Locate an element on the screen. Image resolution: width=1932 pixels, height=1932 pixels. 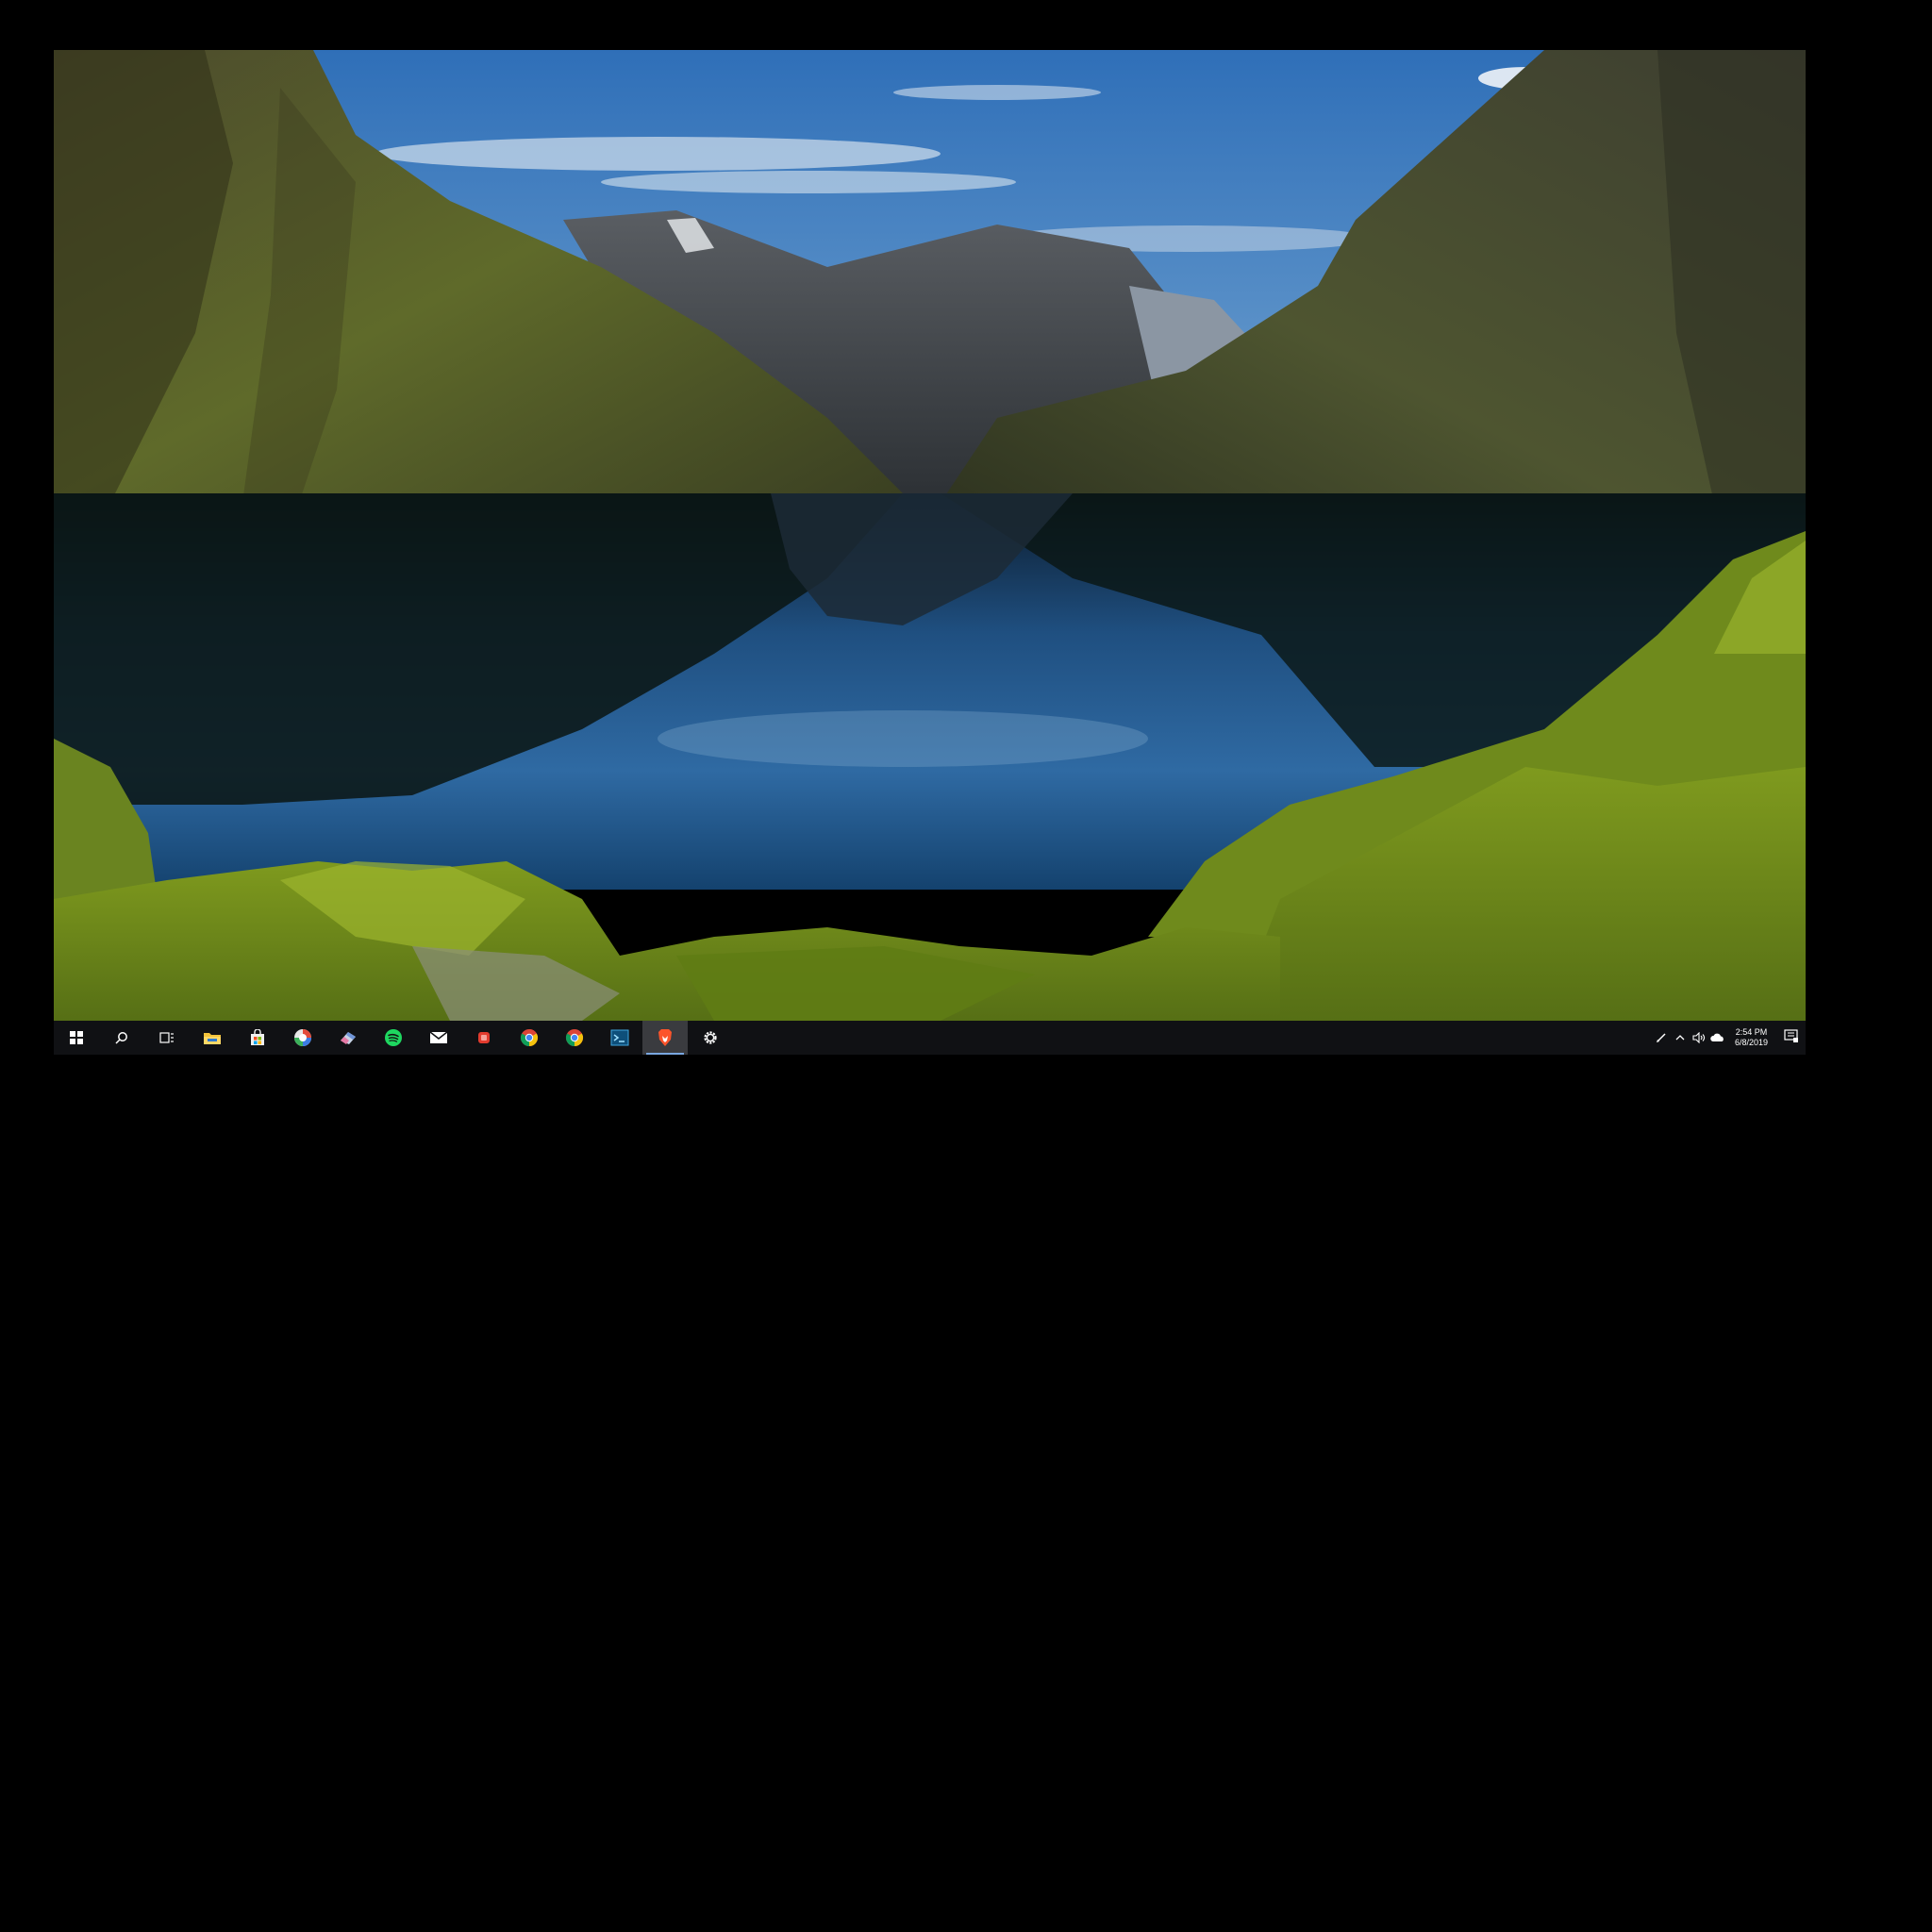
gear-icon is located at coordinates (710, 1037).